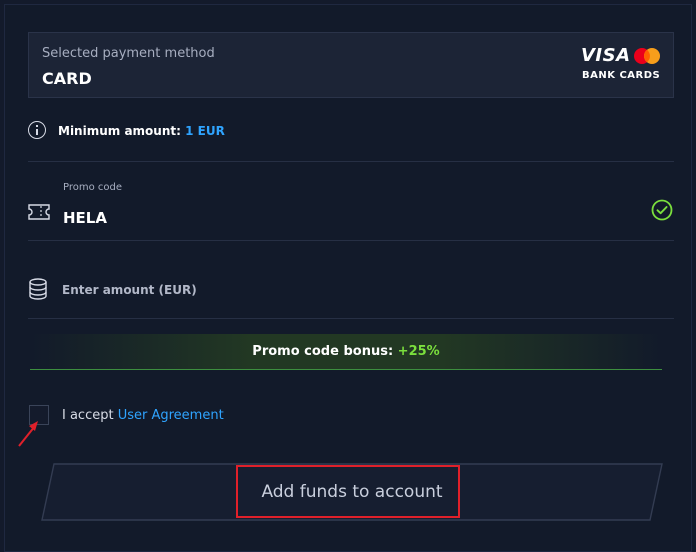  Describe the element at coordinates (39, 212) in the screenshot. I see `ticket-icon` at that location.